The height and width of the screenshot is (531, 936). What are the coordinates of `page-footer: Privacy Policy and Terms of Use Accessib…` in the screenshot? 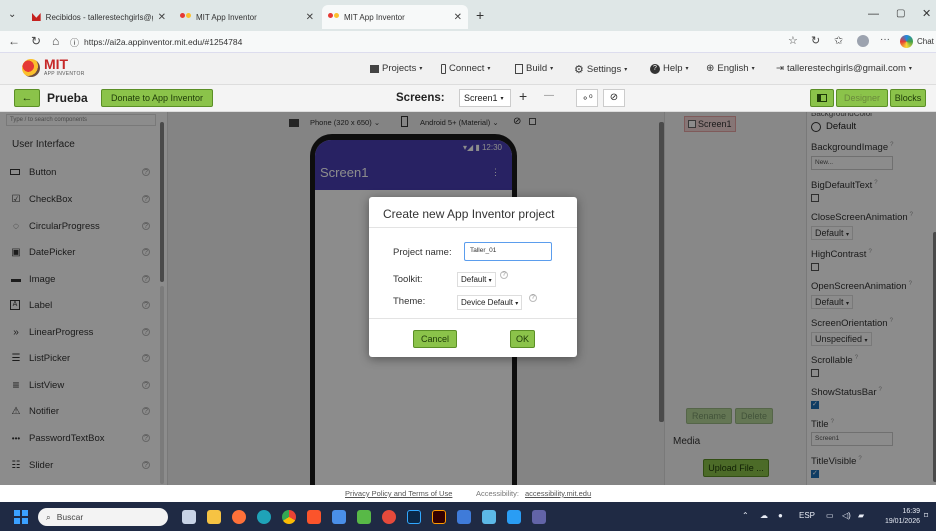 It's located at (468, 493).